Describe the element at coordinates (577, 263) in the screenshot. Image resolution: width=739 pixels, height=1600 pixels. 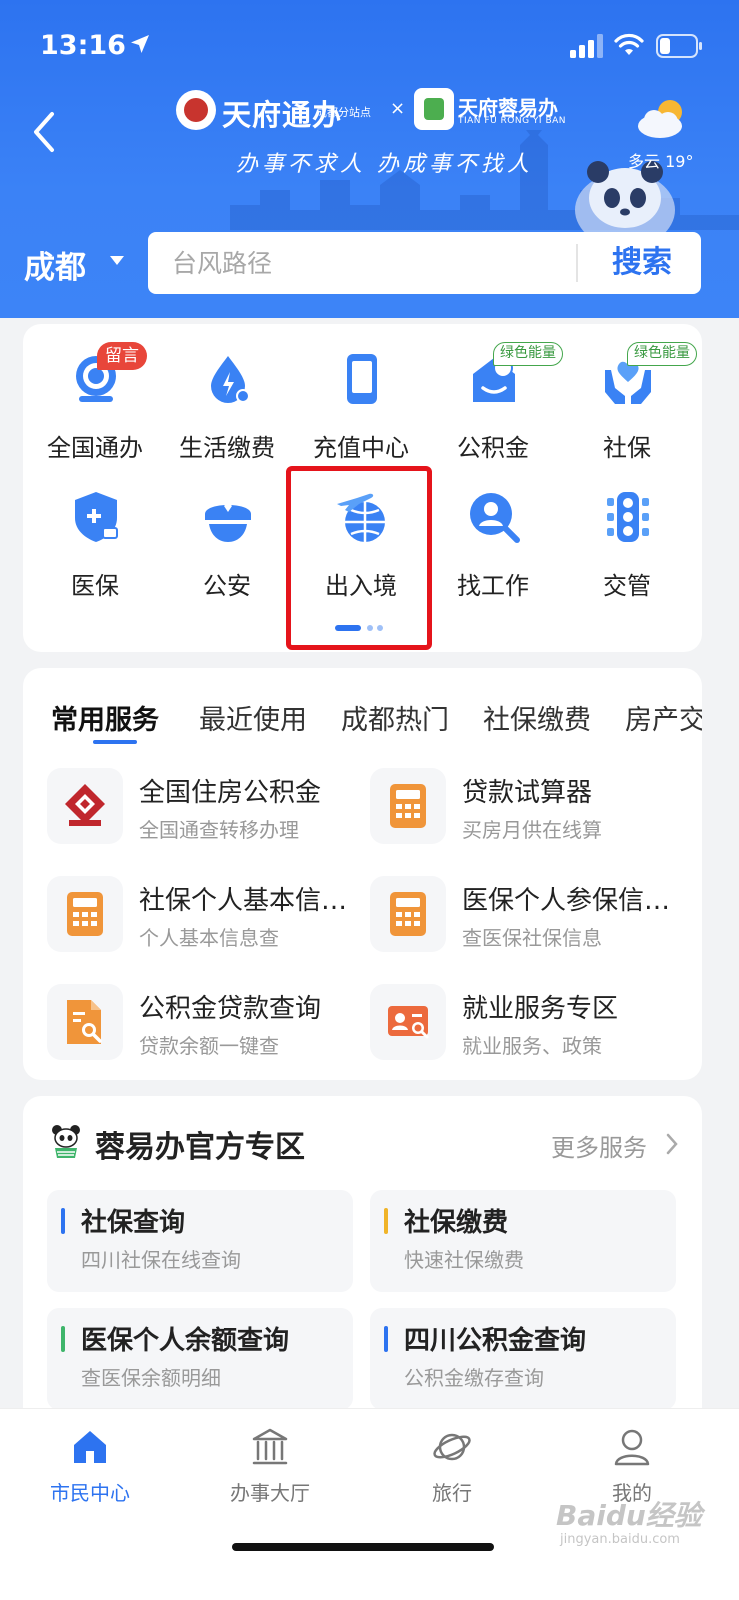
I see `search-divider` at that location.